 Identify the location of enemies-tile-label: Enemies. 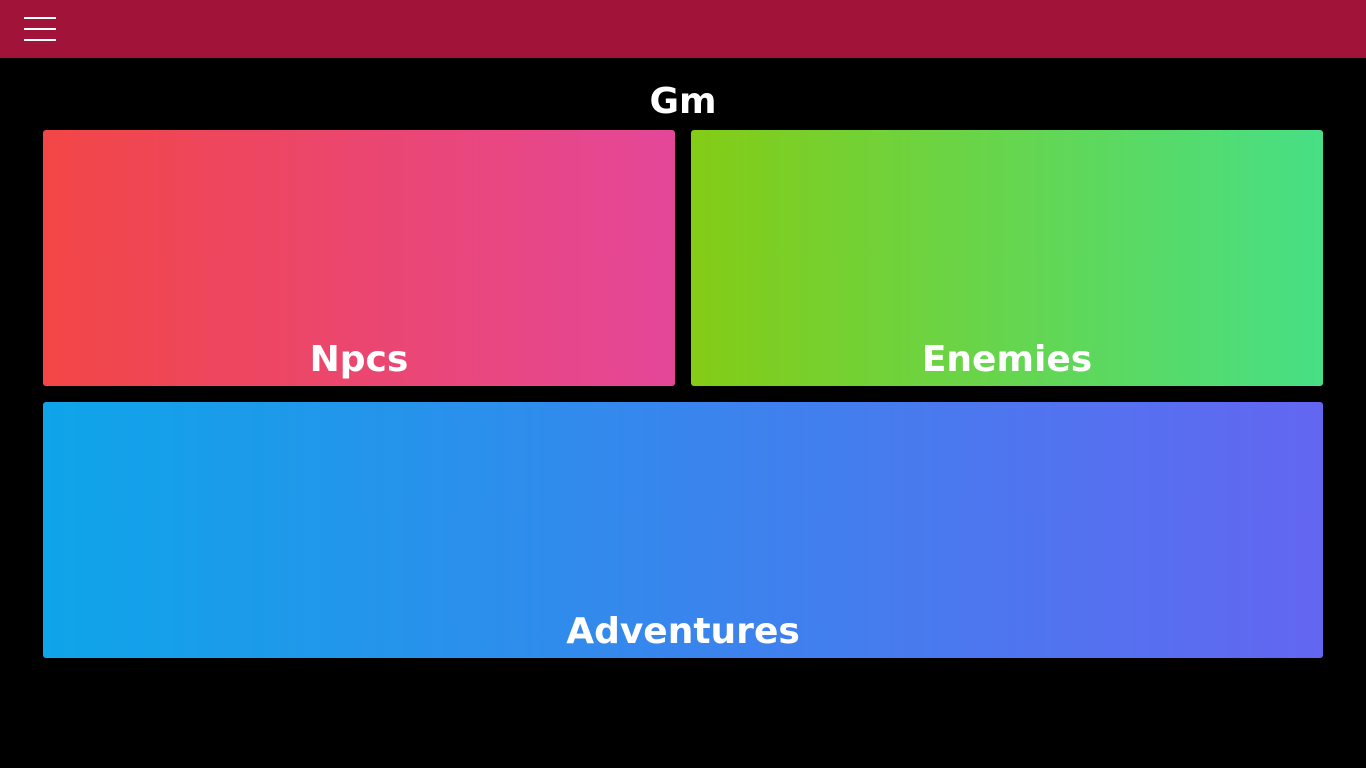
(1007, 359).